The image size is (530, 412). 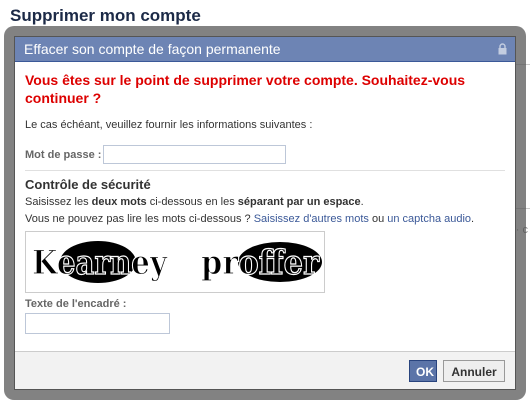 What do you see at coordinates (76, 304) in the screenshot?
I see `captcha-answer-label: Texte de l'encadré :` at bounding box center [76, 304].